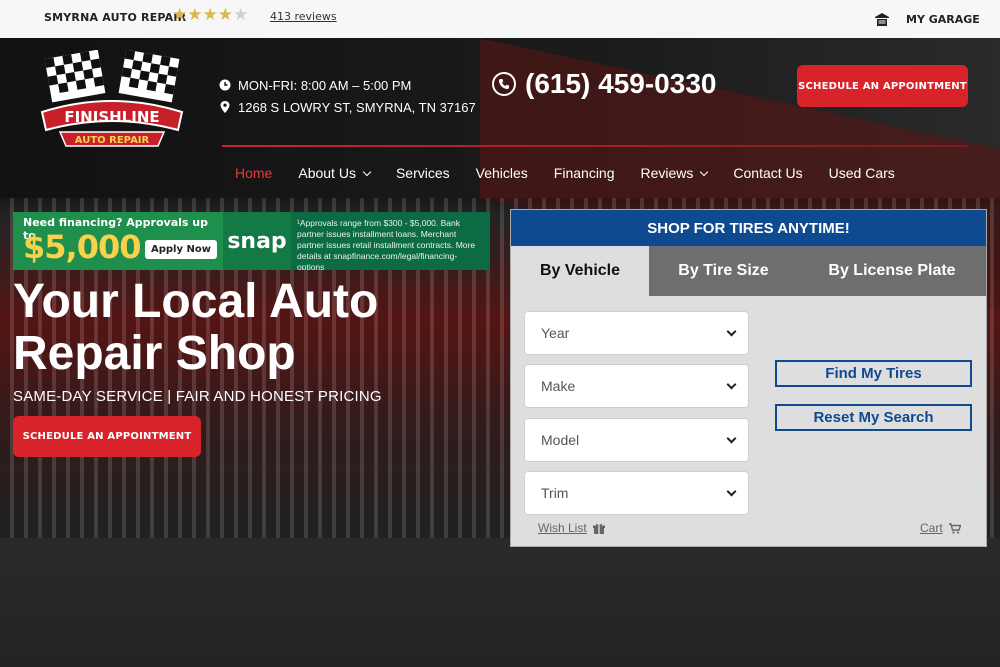  What do you see at coordinates (636, 333) in the screenshot?
I see `year-select: Year` at bounding box center [636, 333].